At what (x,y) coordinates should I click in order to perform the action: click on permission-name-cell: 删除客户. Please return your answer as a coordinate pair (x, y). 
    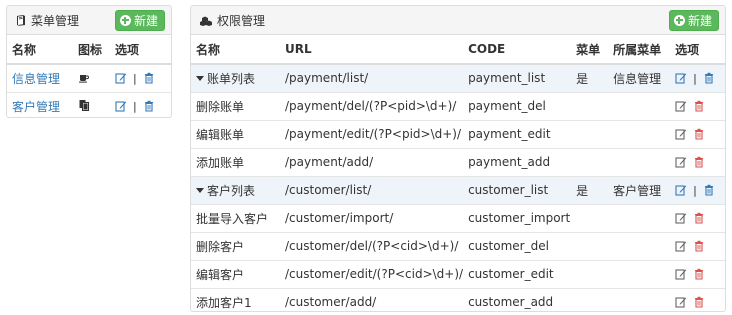
    Looking at the image, I should click on (235, 245).